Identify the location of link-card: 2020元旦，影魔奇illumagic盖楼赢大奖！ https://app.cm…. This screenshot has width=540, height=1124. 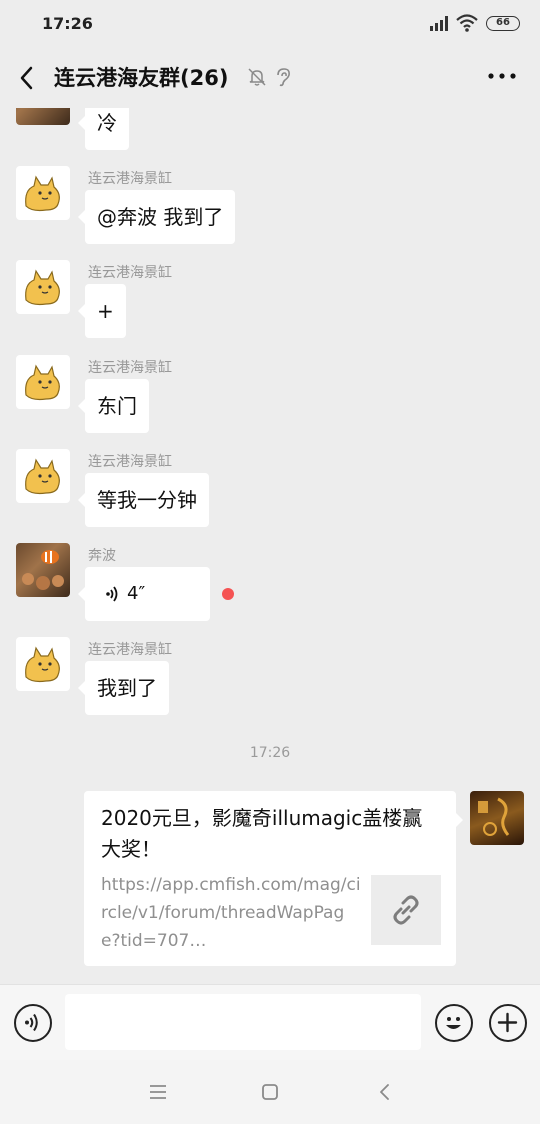
(273, 878).